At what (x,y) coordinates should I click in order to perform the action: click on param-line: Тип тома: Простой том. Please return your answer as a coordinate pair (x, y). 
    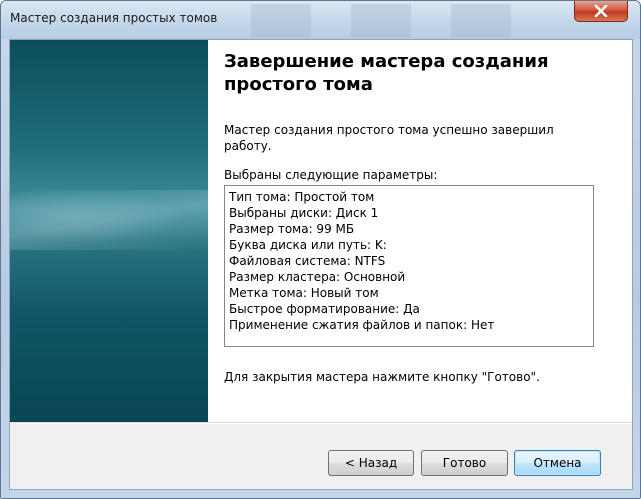
    Looking at the image, I should click on (302, 197).